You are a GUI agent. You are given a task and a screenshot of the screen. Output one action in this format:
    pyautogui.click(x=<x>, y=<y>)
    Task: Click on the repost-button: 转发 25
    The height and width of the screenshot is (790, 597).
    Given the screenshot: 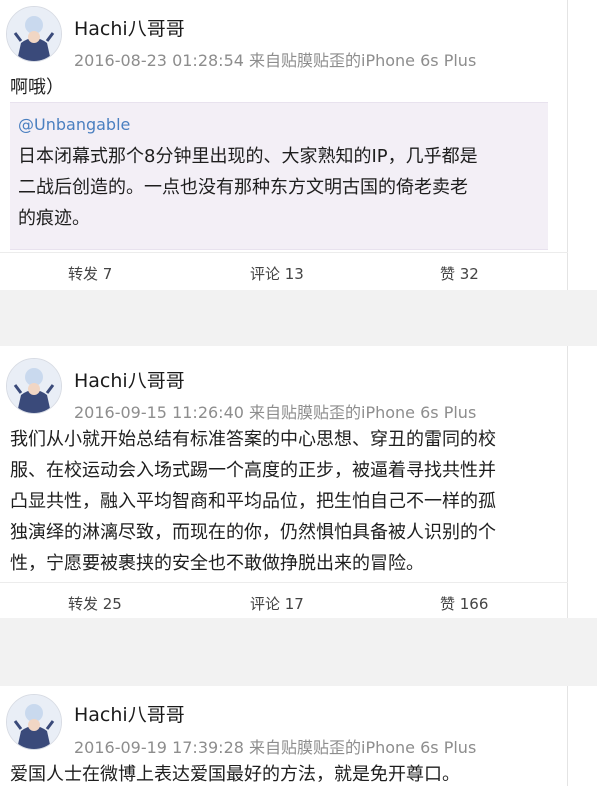 What is the action you would take?
    pyautogui.click(x=95, y=603)
    